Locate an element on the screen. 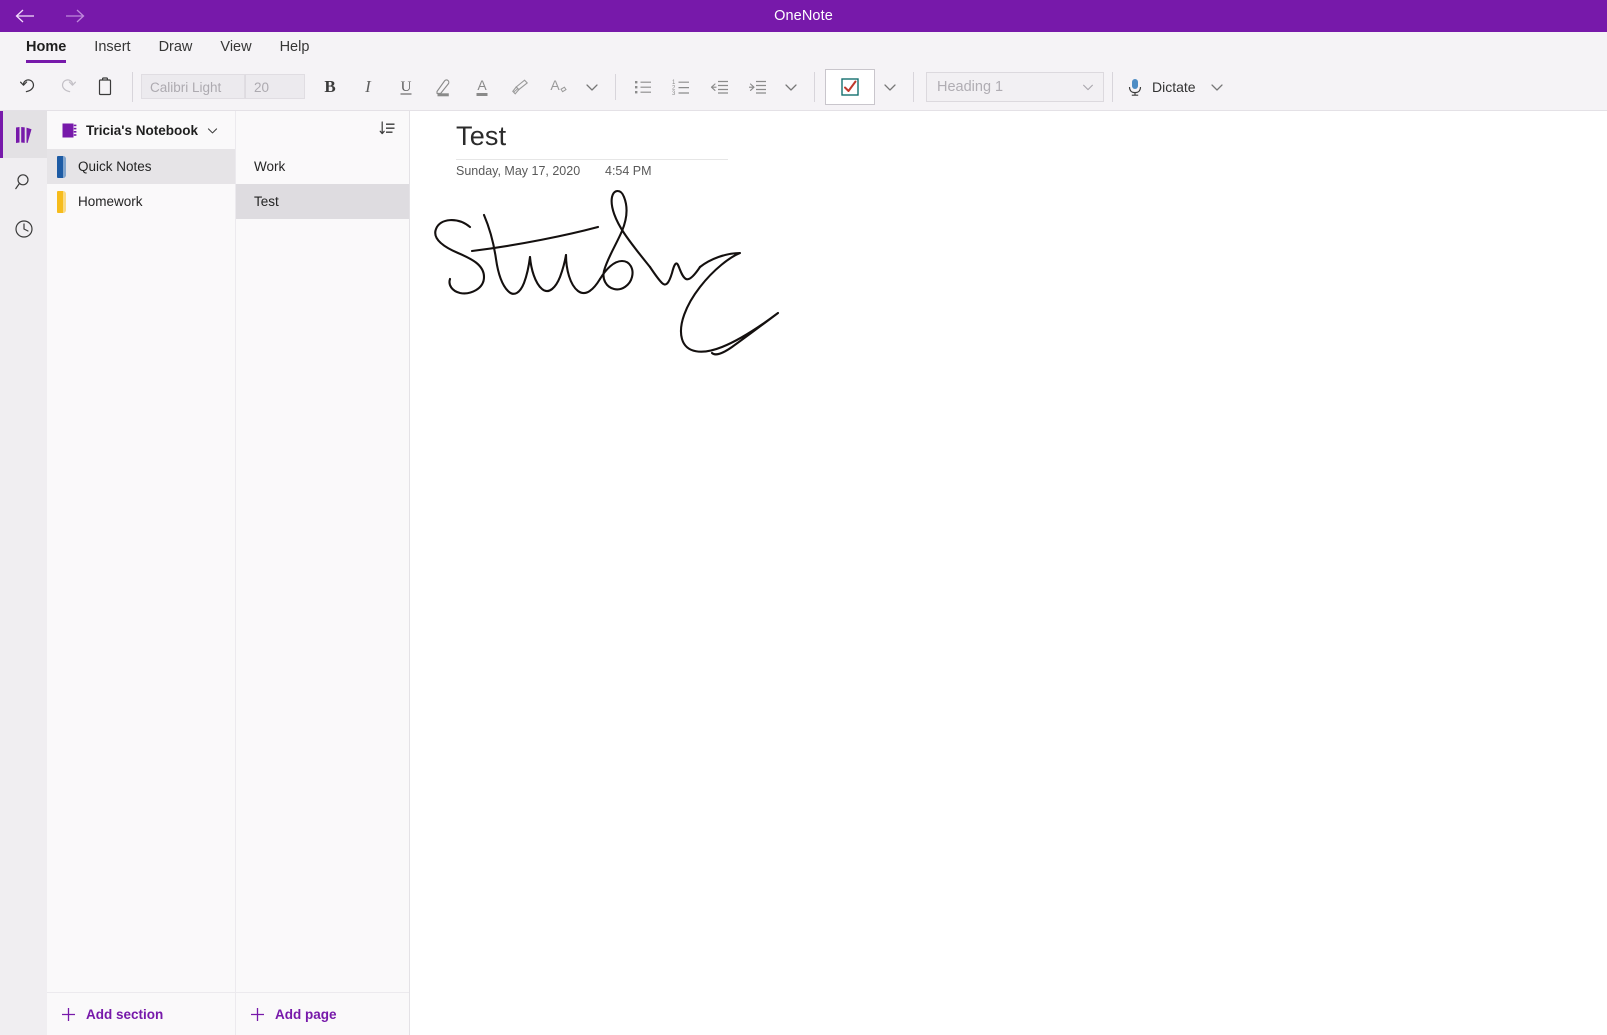 This screenshot has width=1607, height=1035. rail-item-notebooks is located at coordinates (23, 134).